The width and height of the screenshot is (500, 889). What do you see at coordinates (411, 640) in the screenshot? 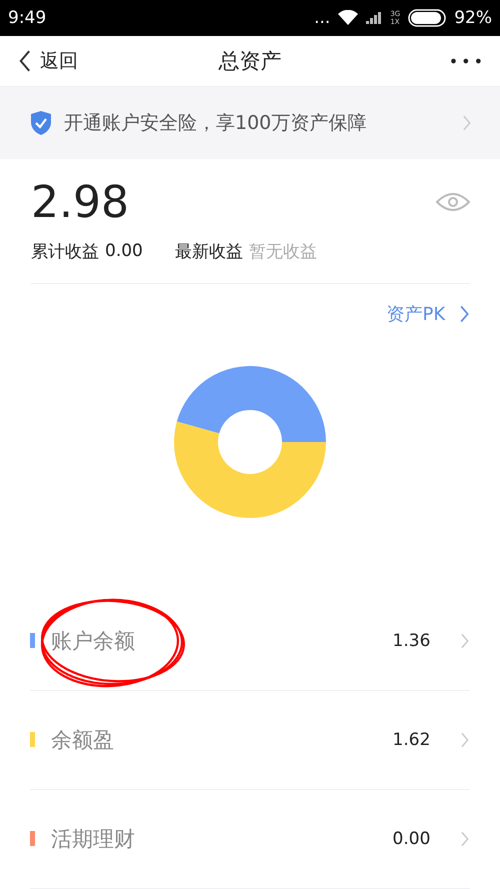
I see `asset-amount: 1.36` at bounding box center [411, 640].